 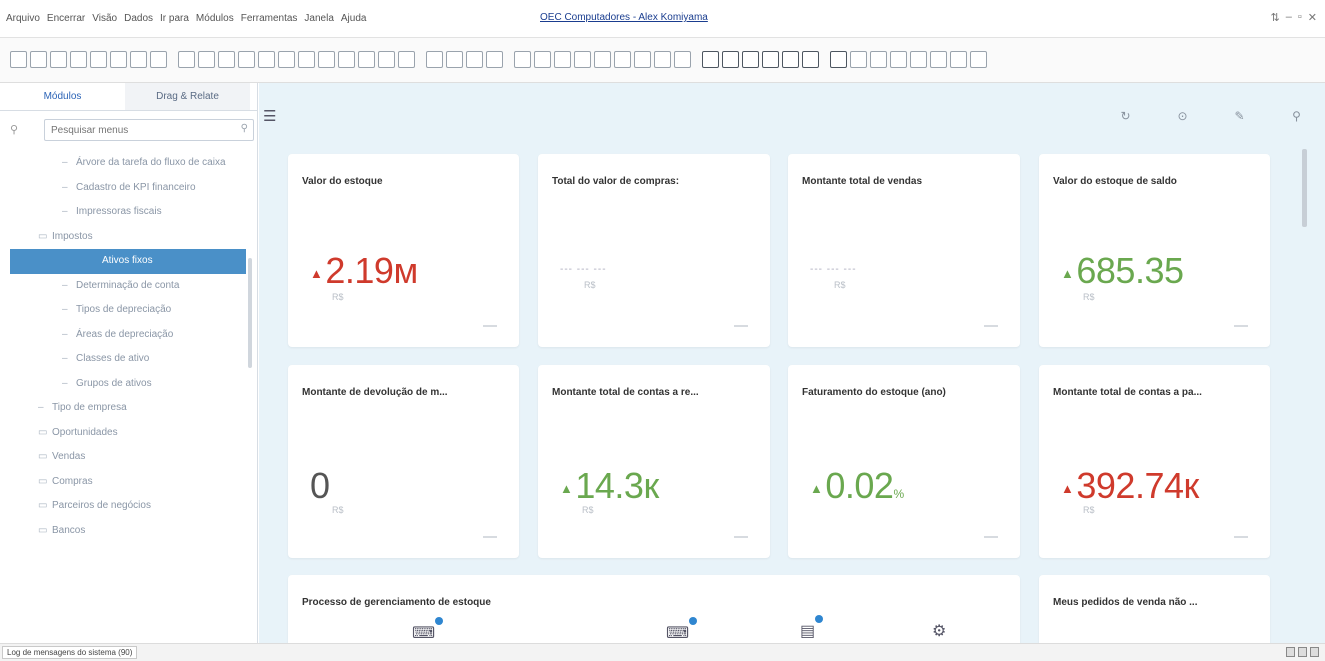 What do you see at coordinates (123, 188) in the screenshot?
I see `tree-item: – Cadastro de KPI financeiro` at bounding box center [123, 188].